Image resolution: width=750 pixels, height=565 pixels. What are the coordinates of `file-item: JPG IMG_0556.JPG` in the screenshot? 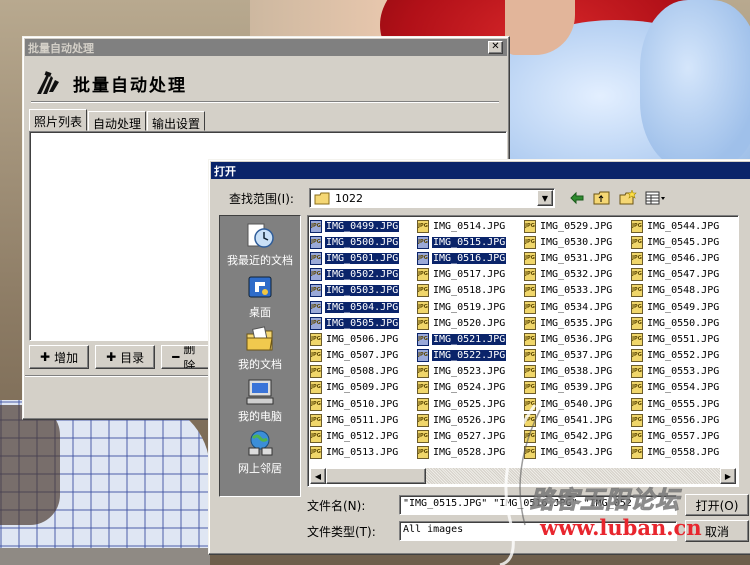 It's located at (684, 420).